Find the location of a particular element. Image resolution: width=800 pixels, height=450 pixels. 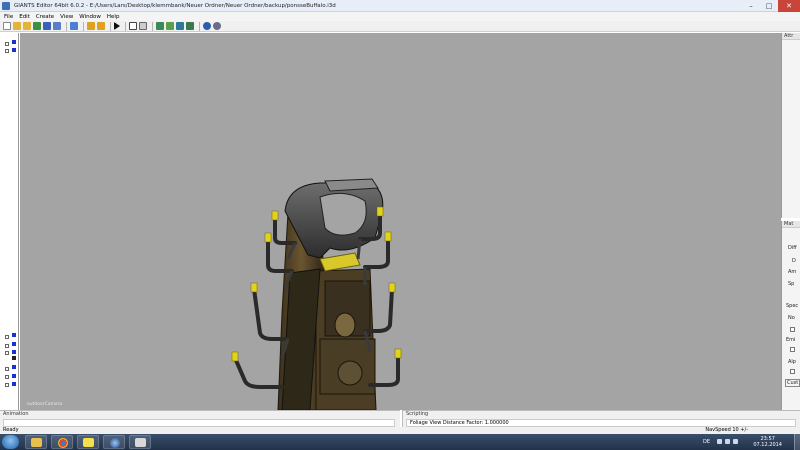

refresh-icon is located at coordinates (37, 26).